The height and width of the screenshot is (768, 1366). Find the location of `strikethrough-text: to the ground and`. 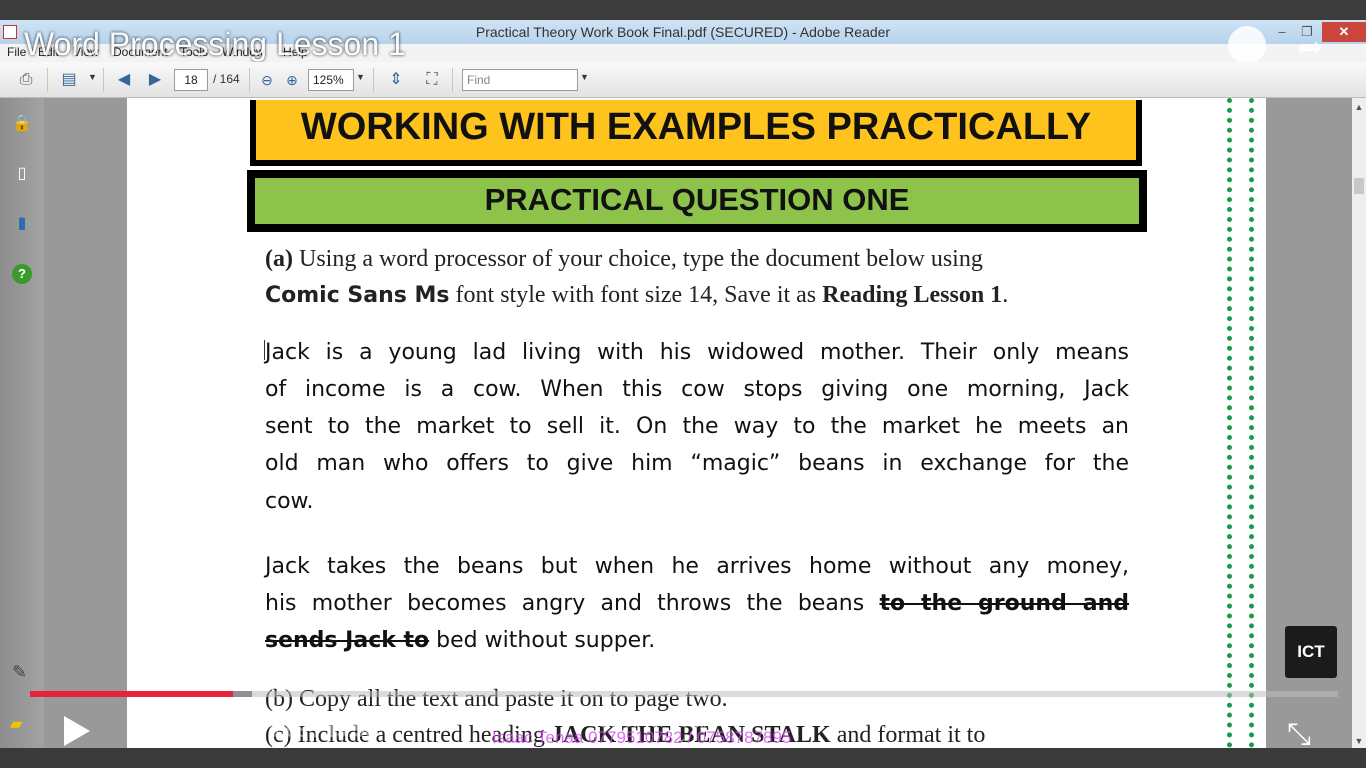

strikethrough-text: to the ground and is located at coordinates (1004, 603).